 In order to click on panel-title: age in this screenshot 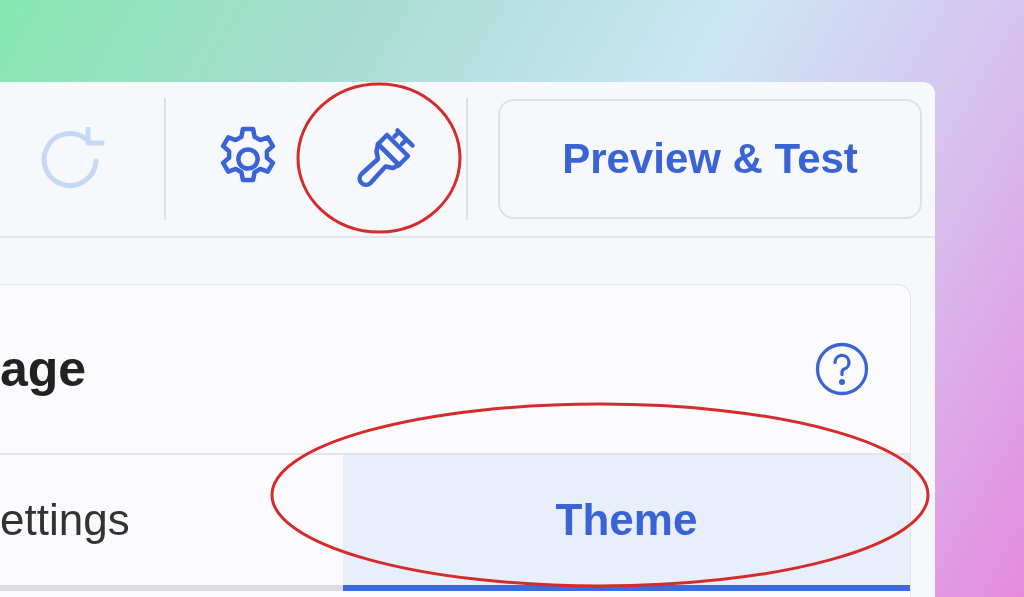, I will do `click(43, 369)`.